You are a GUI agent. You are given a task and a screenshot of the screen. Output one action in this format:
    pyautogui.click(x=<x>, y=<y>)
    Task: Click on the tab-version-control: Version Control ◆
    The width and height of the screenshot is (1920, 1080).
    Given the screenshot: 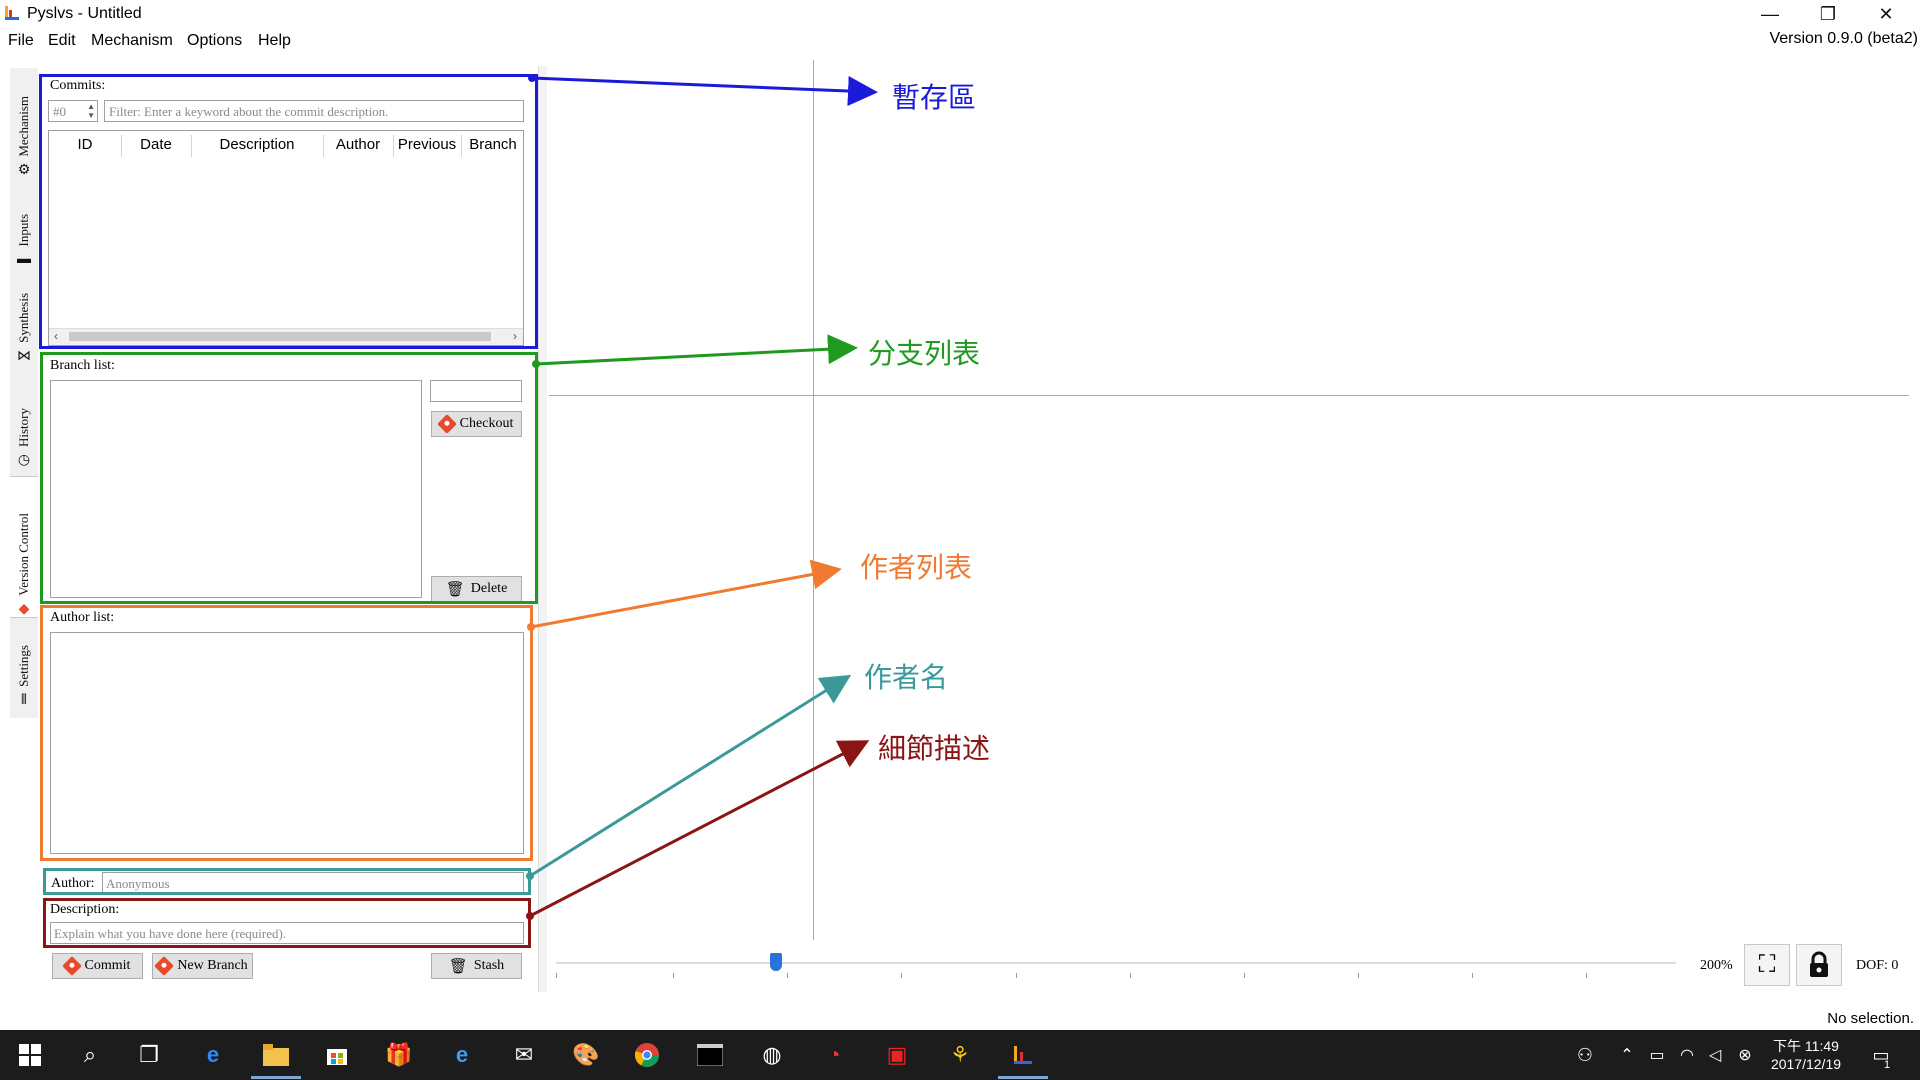 What is the action you would take?
    pyautogui.click(x=24, y=547)
    